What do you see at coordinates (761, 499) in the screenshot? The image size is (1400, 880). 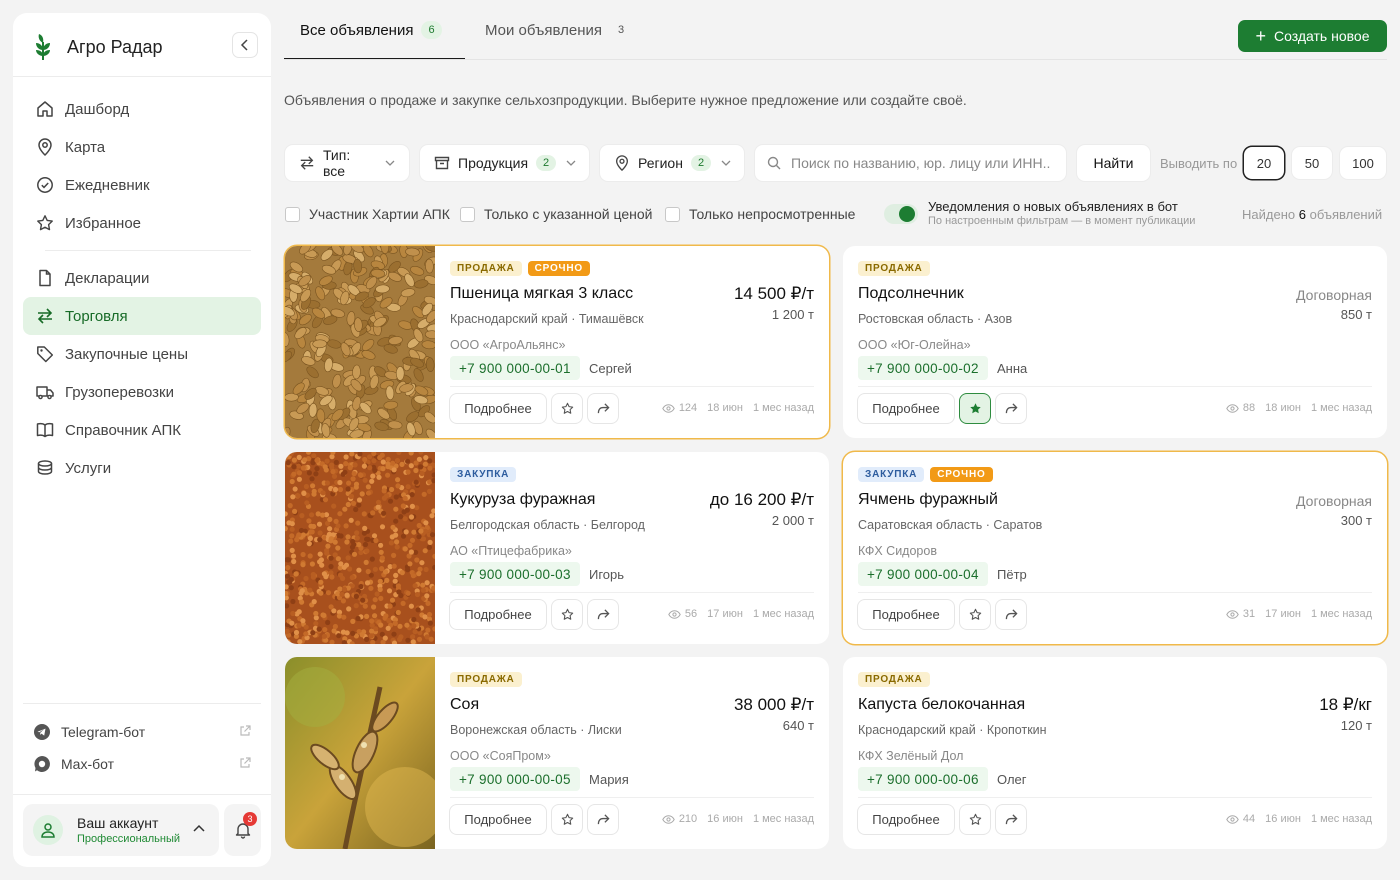 I see `listing-price: до 16 200 ₽/т` at bounding box center [761, 499].